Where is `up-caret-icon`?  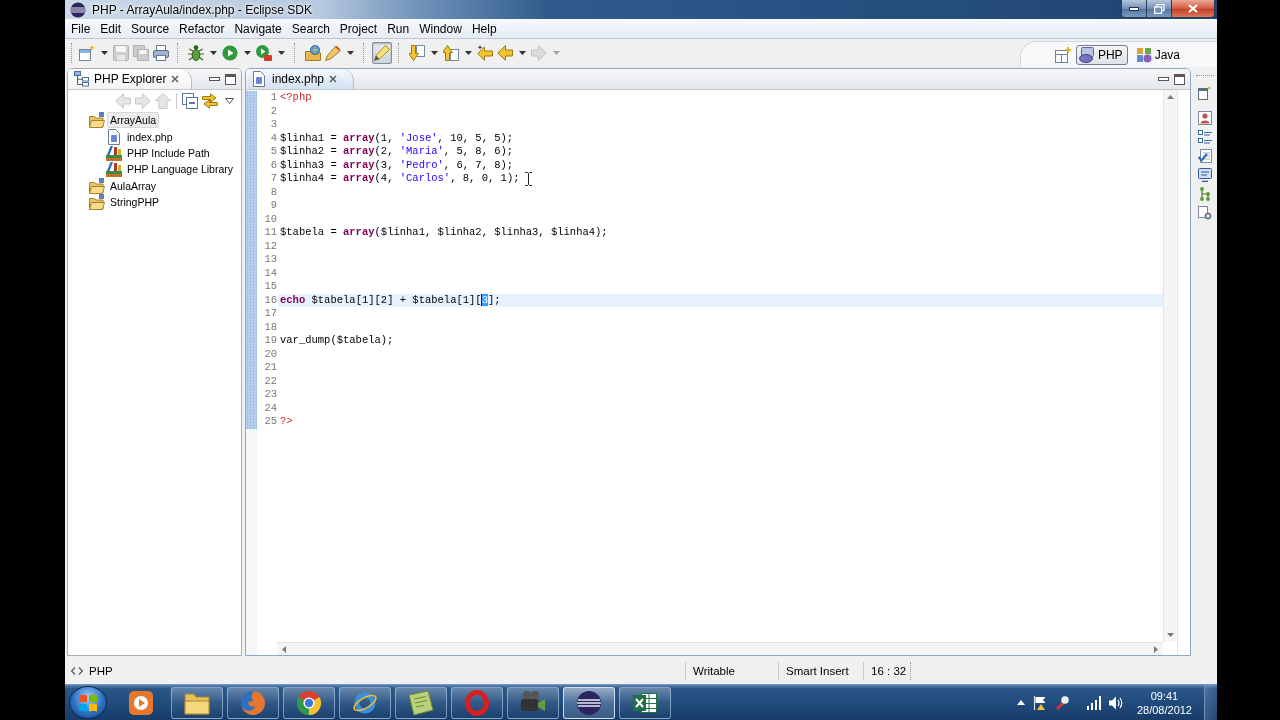
up-caret-icon is located at coordinates (1020, 702).